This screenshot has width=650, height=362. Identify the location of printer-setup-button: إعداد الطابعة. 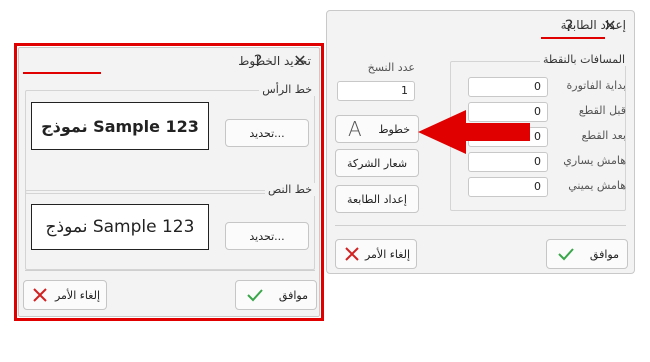
(377, 199).